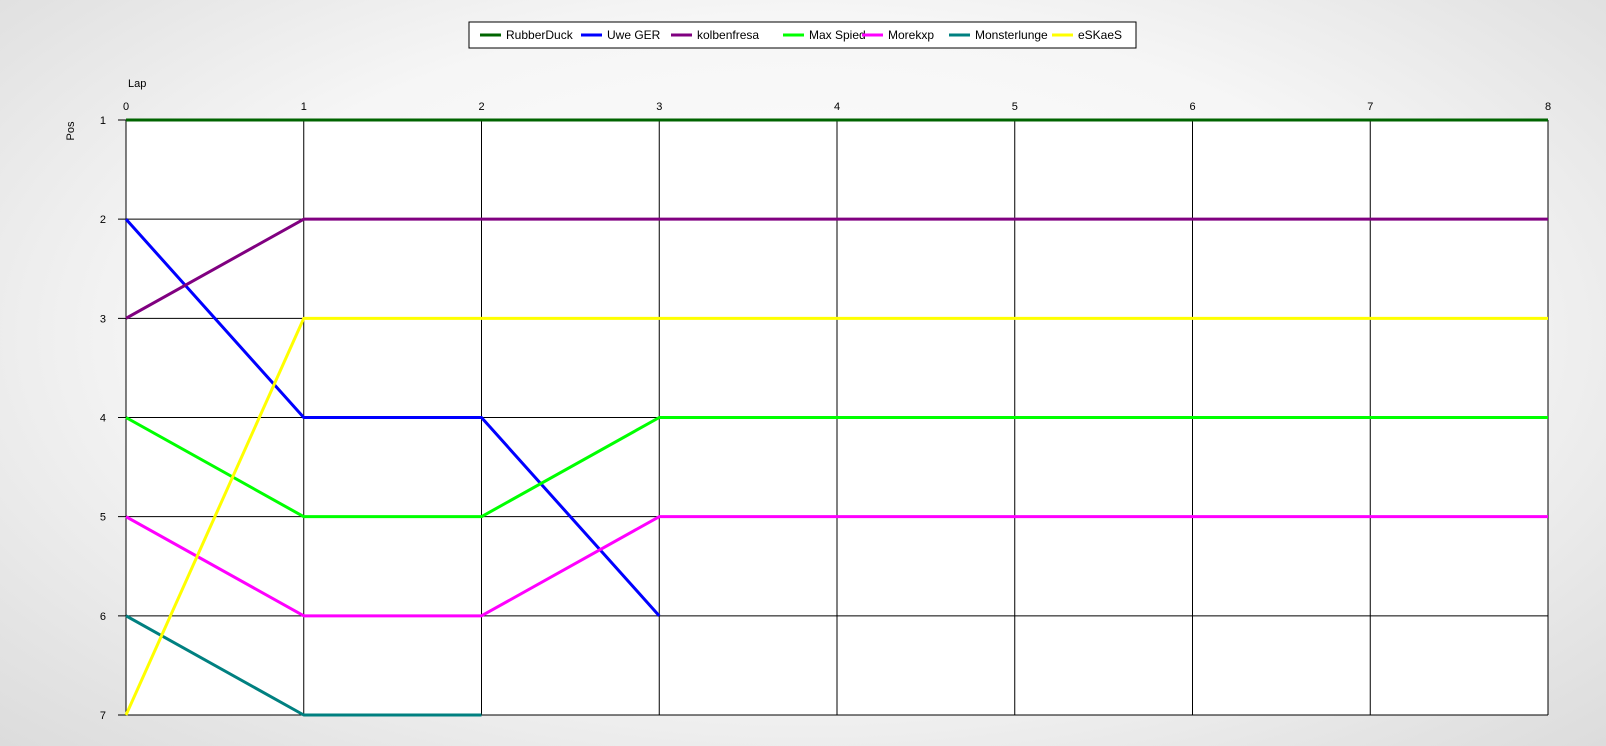 Image resolution: width=1606 pixels, height=746 pixels. I want to click on y-axis-title: Pos, so click(71, 130).